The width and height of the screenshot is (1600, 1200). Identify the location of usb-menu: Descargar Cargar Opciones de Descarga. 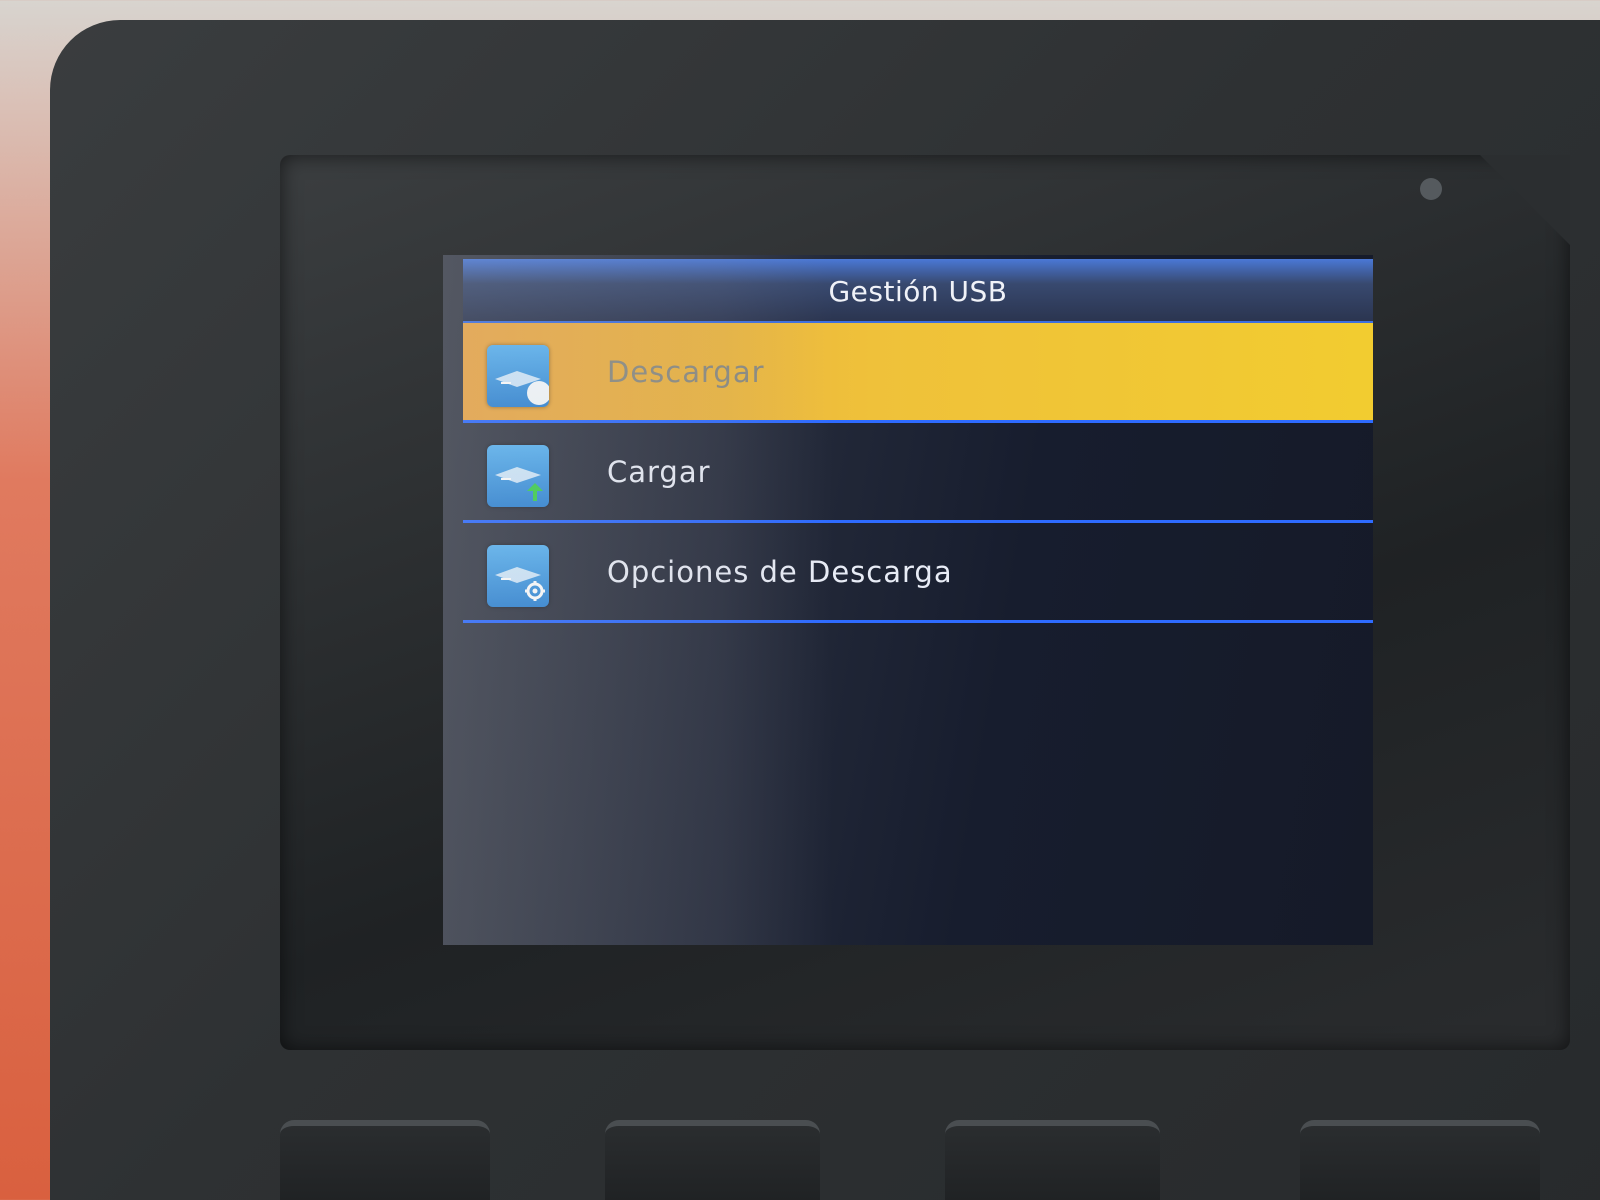
(918, 473).